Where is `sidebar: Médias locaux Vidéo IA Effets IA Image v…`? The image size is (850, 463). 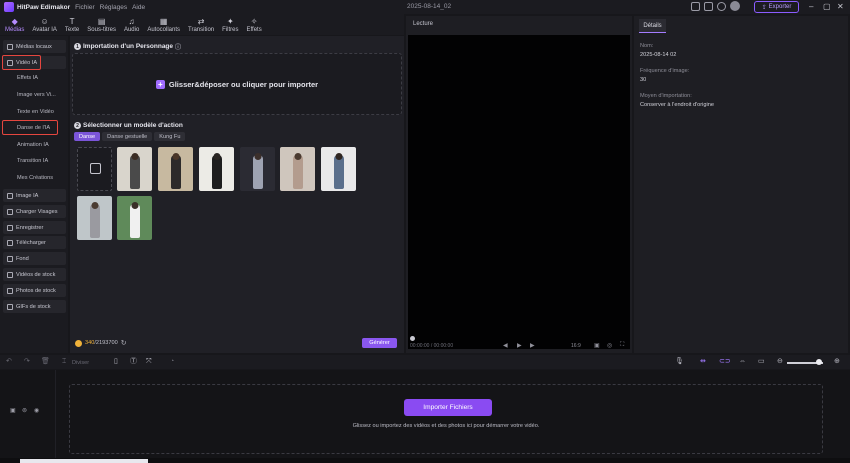 sidebar: Médias locaux Vidéo IA Effets IA Image v… is located at coordinates (34, 194).